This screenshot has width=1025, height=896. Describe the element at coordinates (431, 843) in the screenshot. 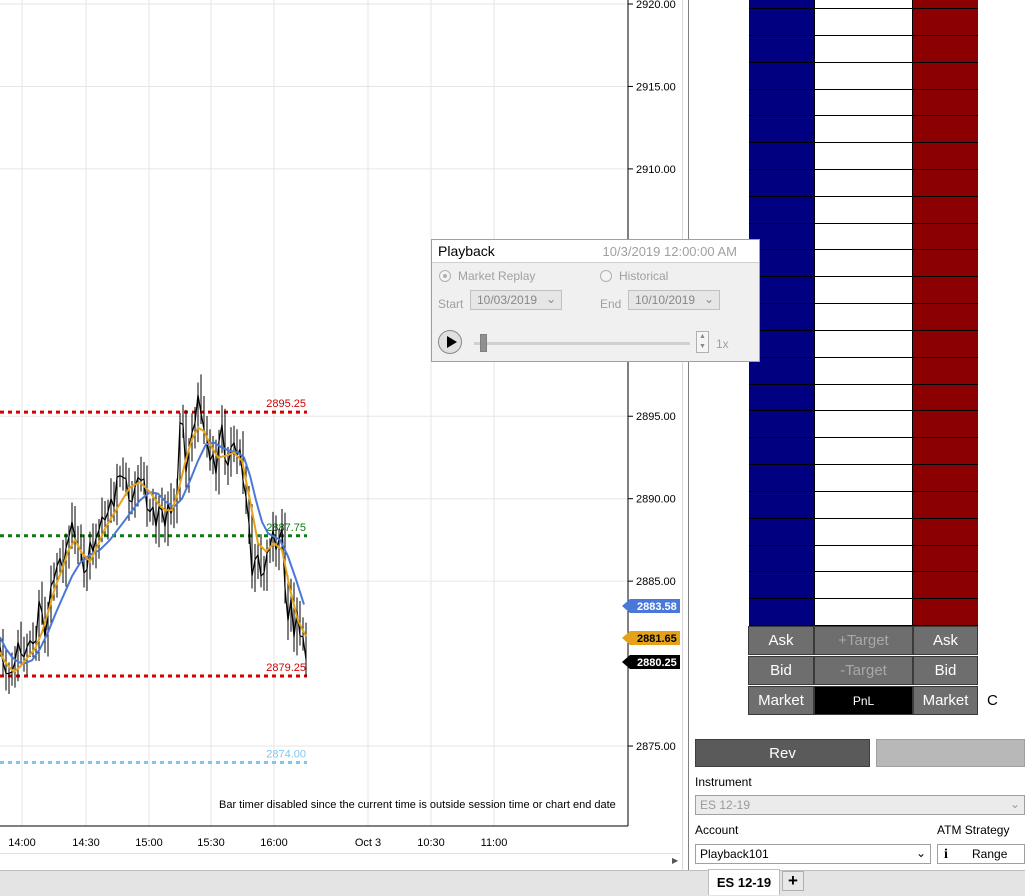

I see `time-tick-label: 10:30` at that location.